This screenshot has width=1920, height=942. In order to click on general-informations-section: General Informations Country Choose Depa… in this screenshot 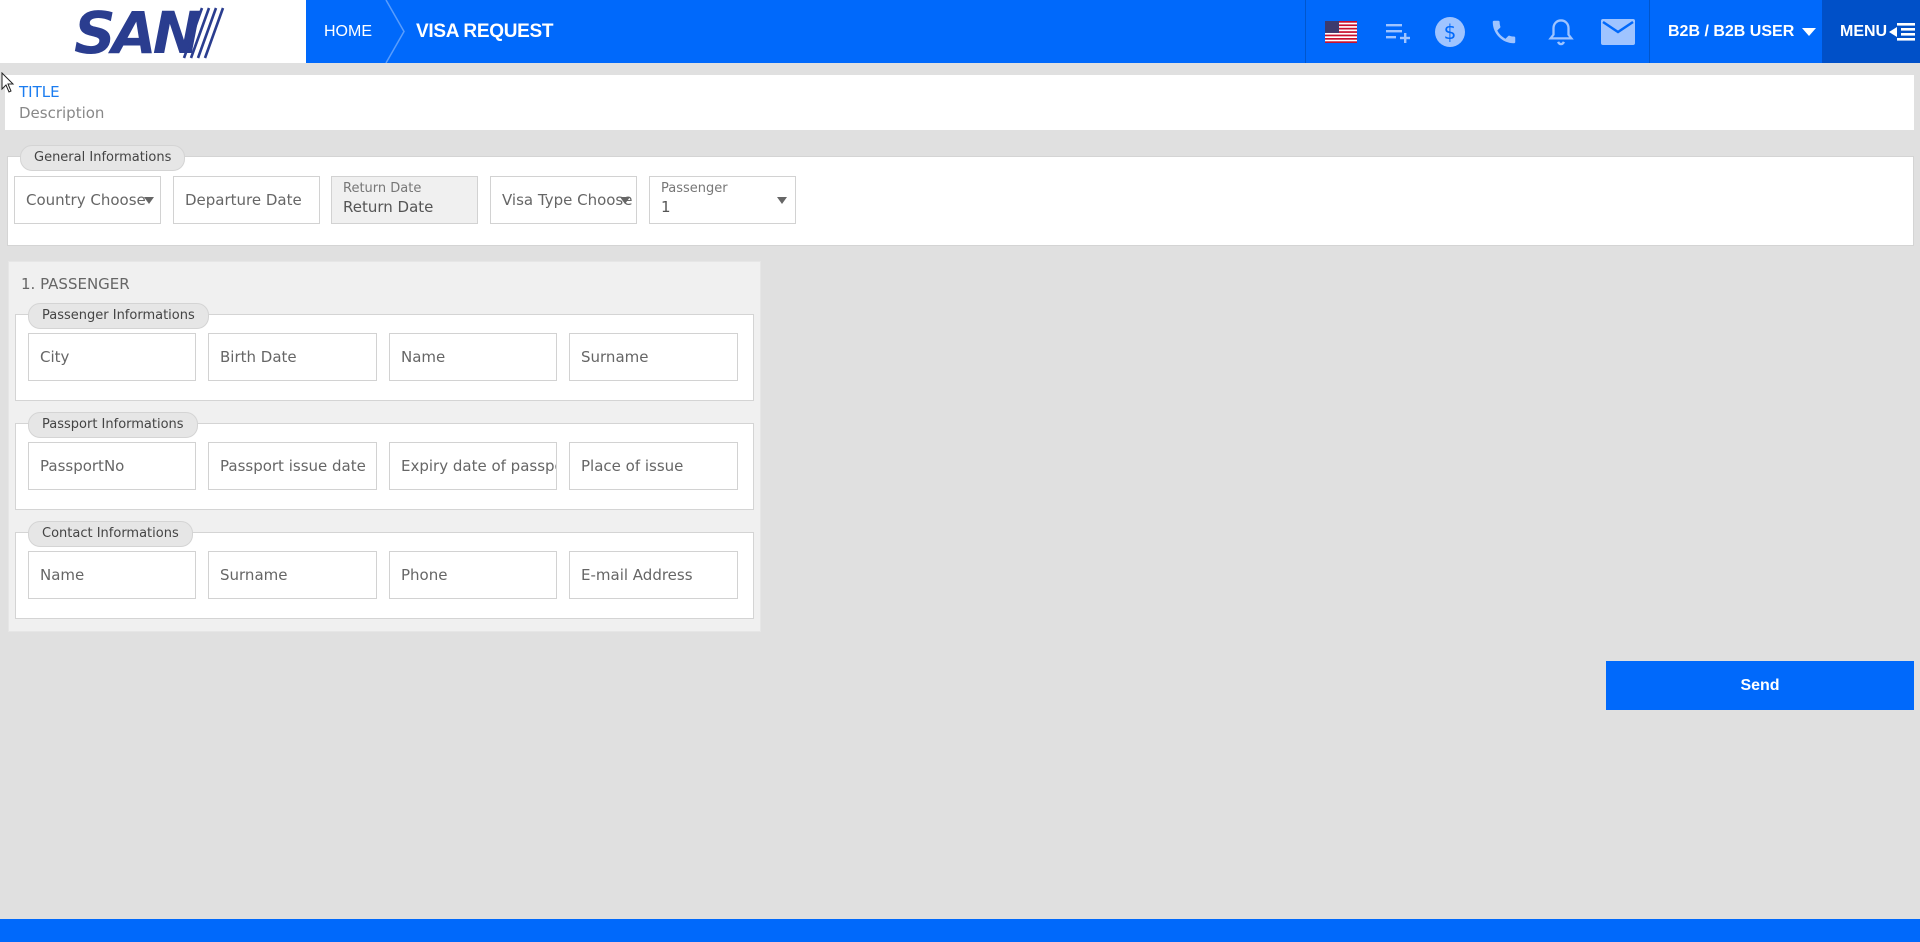, I will do `click(960, 195)`.